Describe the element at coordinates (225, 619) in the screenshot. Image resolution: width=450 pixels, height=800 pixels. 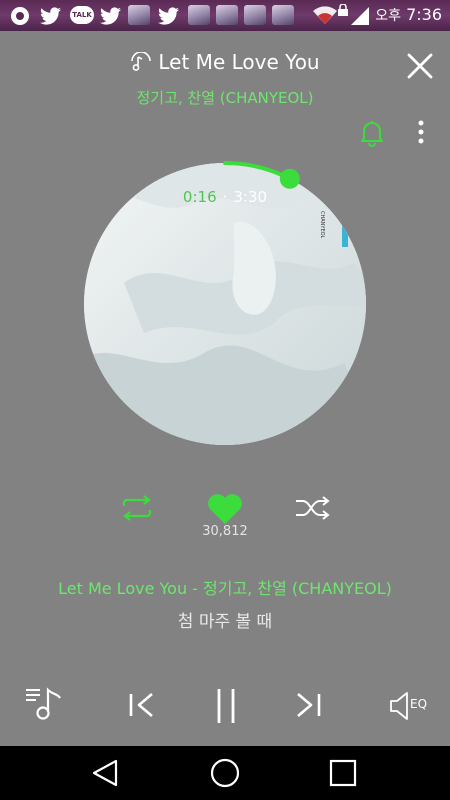
I see `lyric-line-next: 첨 마주 볼 때` at that location.